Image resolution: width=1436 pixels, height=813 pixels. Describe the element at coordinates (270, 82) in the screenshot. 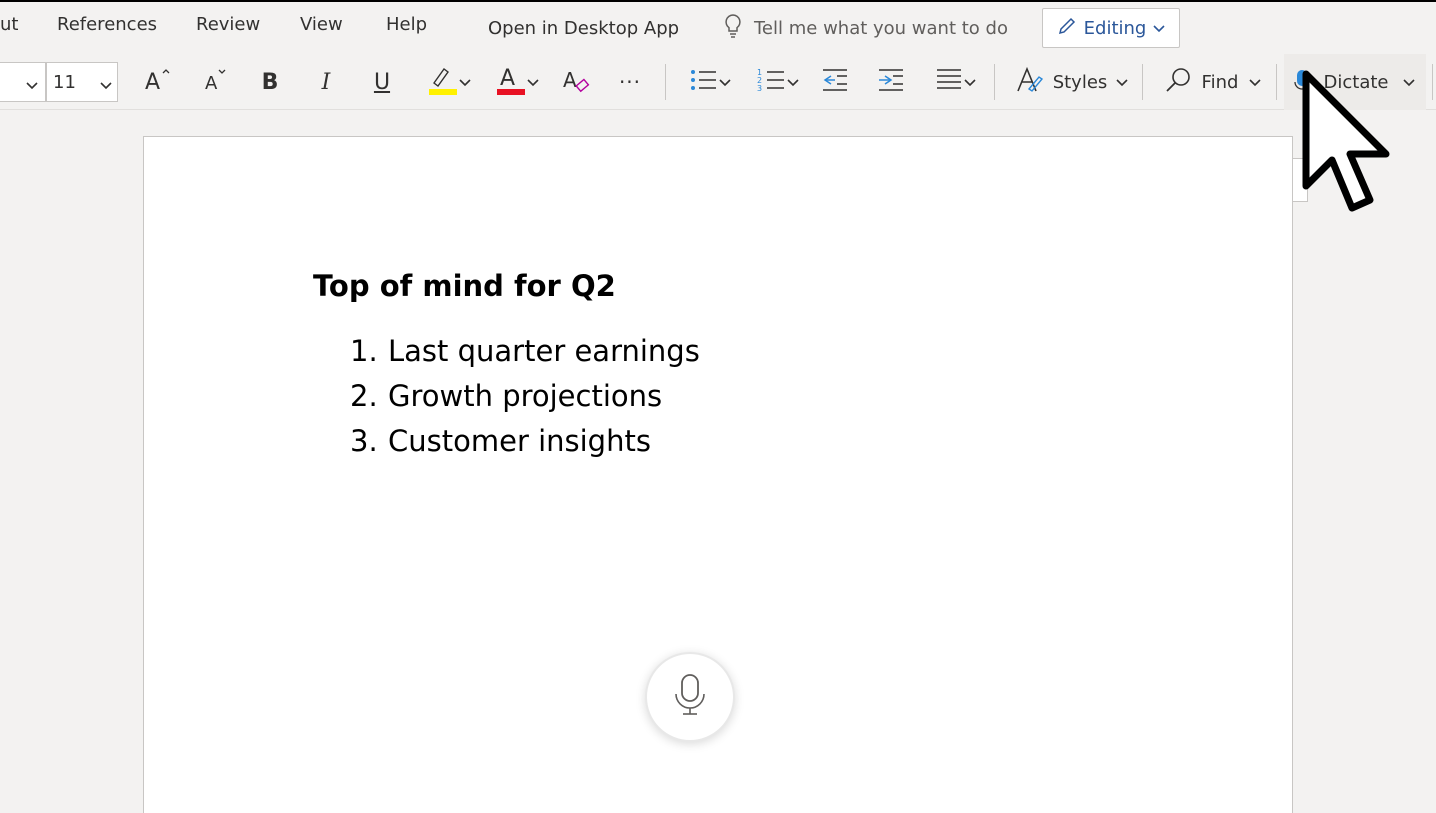

I see `bold-button: B` at that location.